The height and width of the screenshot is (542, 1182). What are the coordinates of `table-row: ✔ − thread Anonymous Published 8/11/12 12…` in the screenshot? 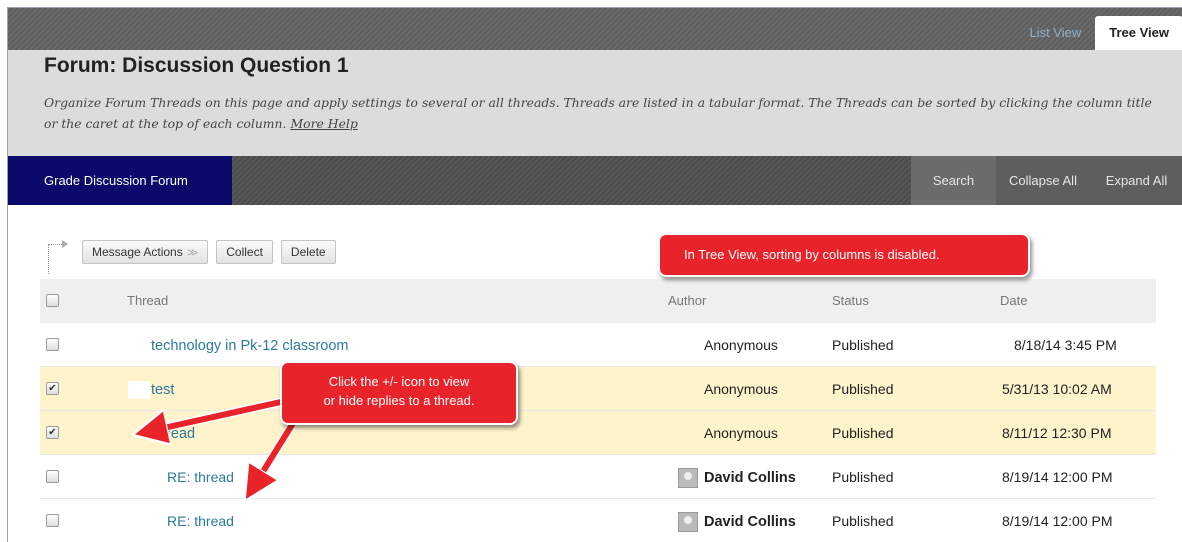 It's located at (598, 433).